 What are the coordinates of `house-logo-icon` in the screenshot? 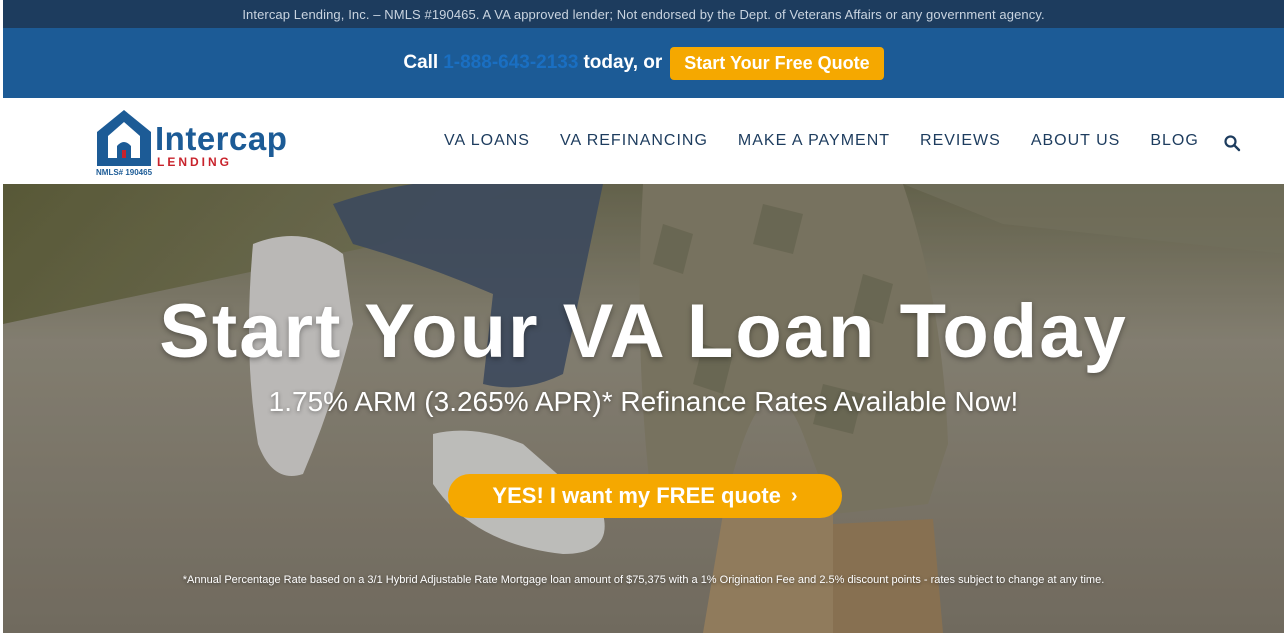 It's located at (124, 138).